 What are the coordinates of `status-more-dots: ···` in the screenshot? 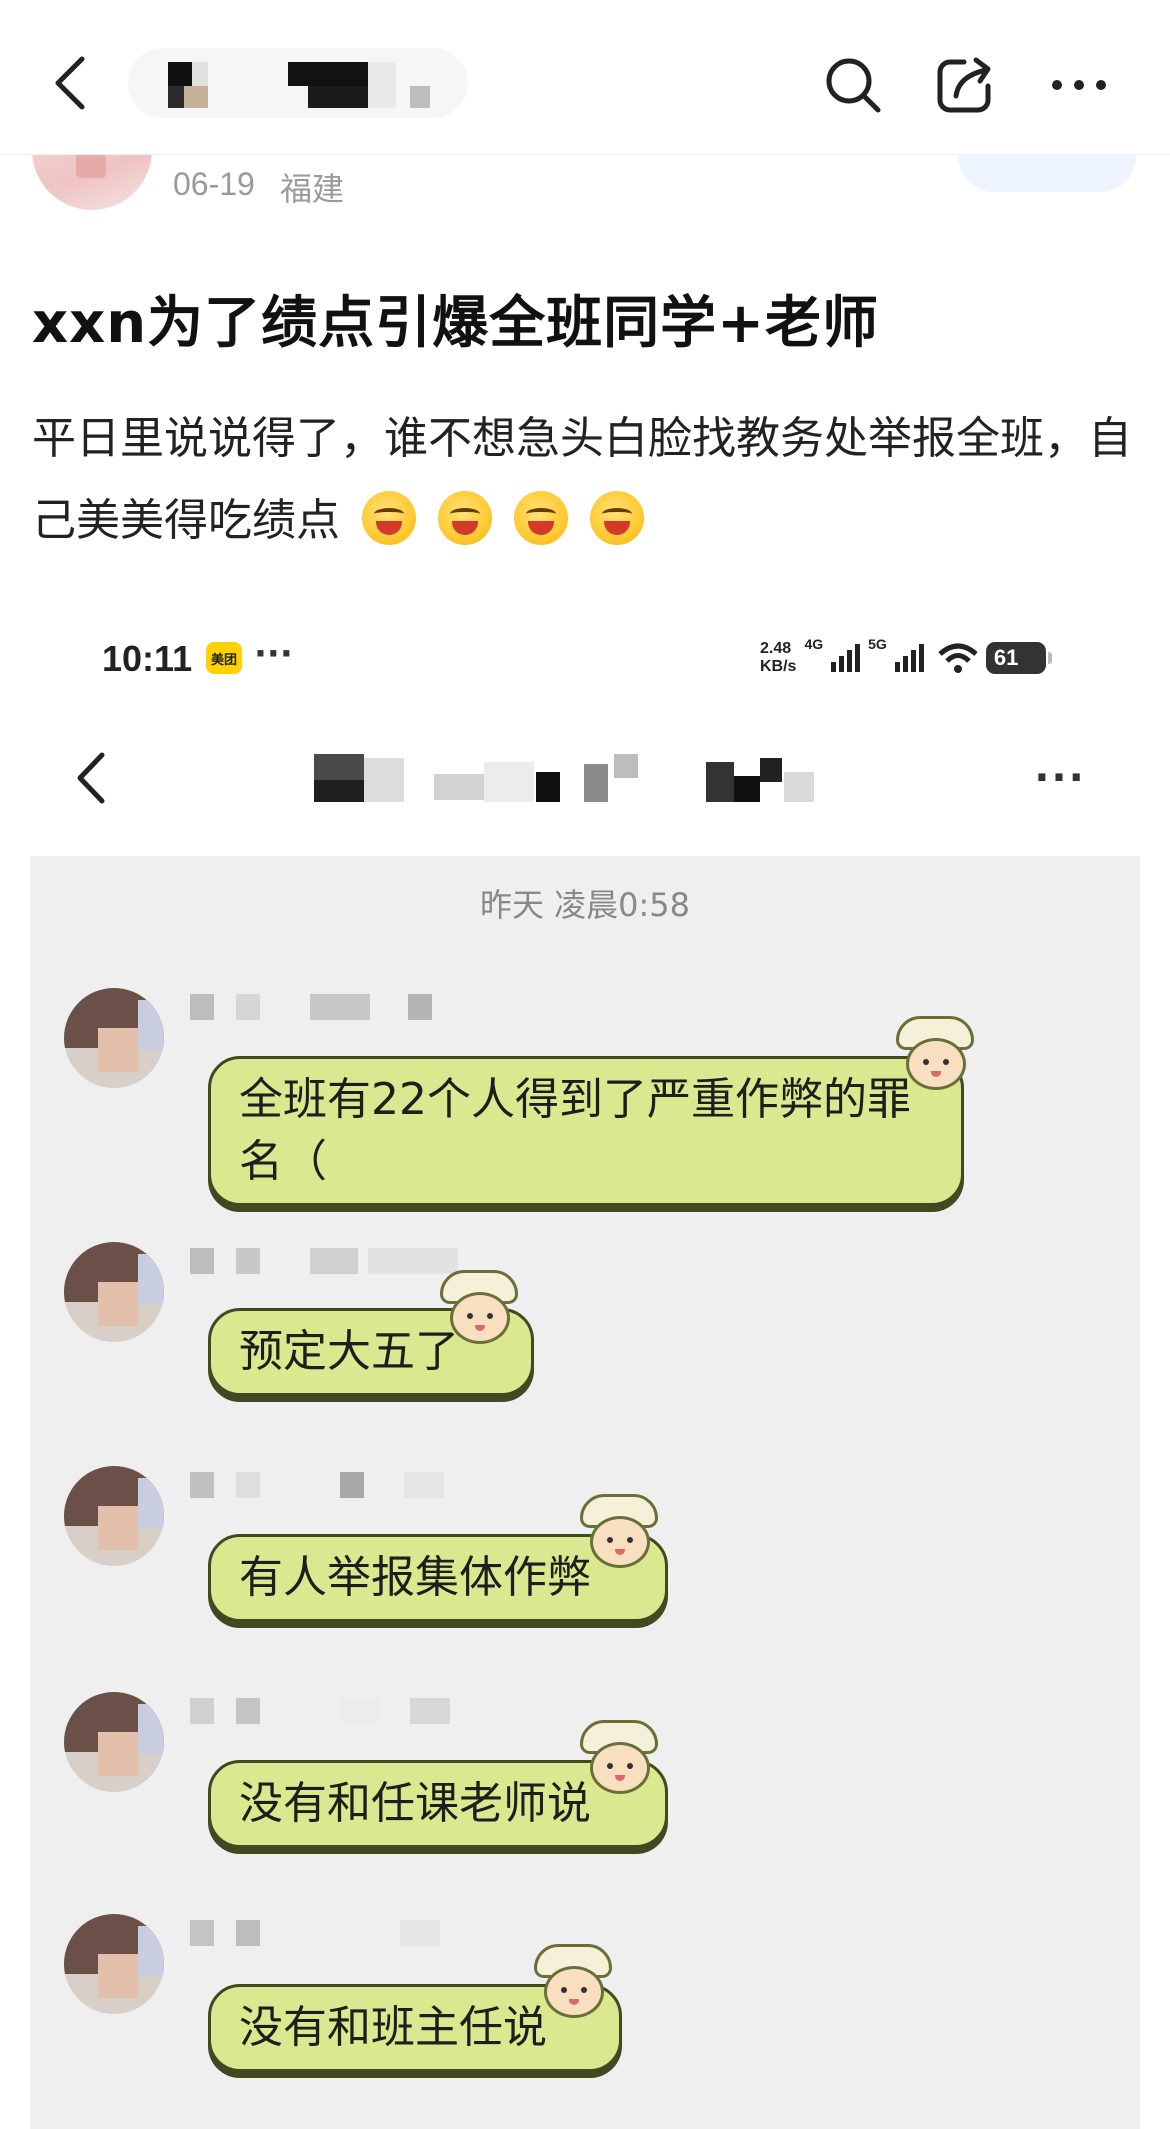 It's located at (273, 654).